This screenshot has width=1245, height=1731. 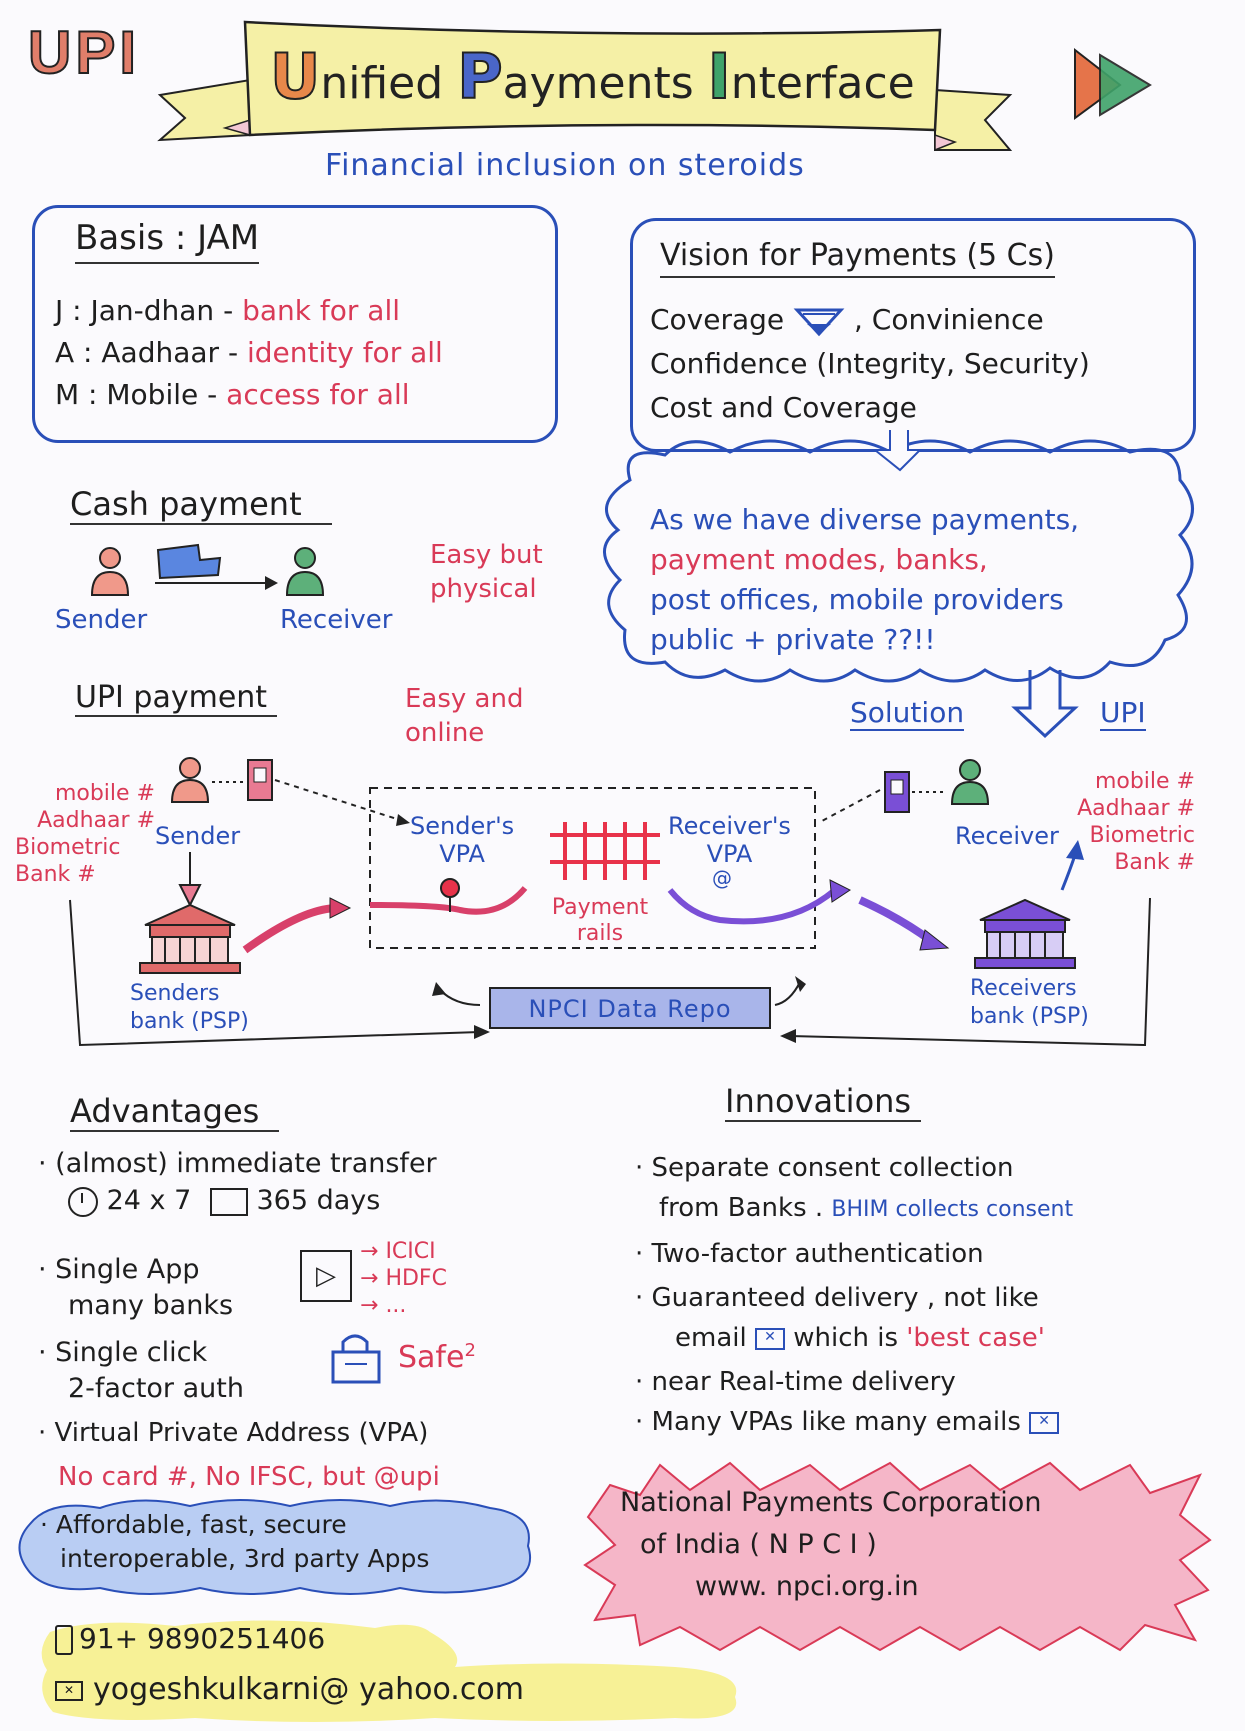 What do you see at coordinates (1142, 835) in the screenshot?
I see `receiver-id-biometric: Biometric` at bounding box center [1142, 835].